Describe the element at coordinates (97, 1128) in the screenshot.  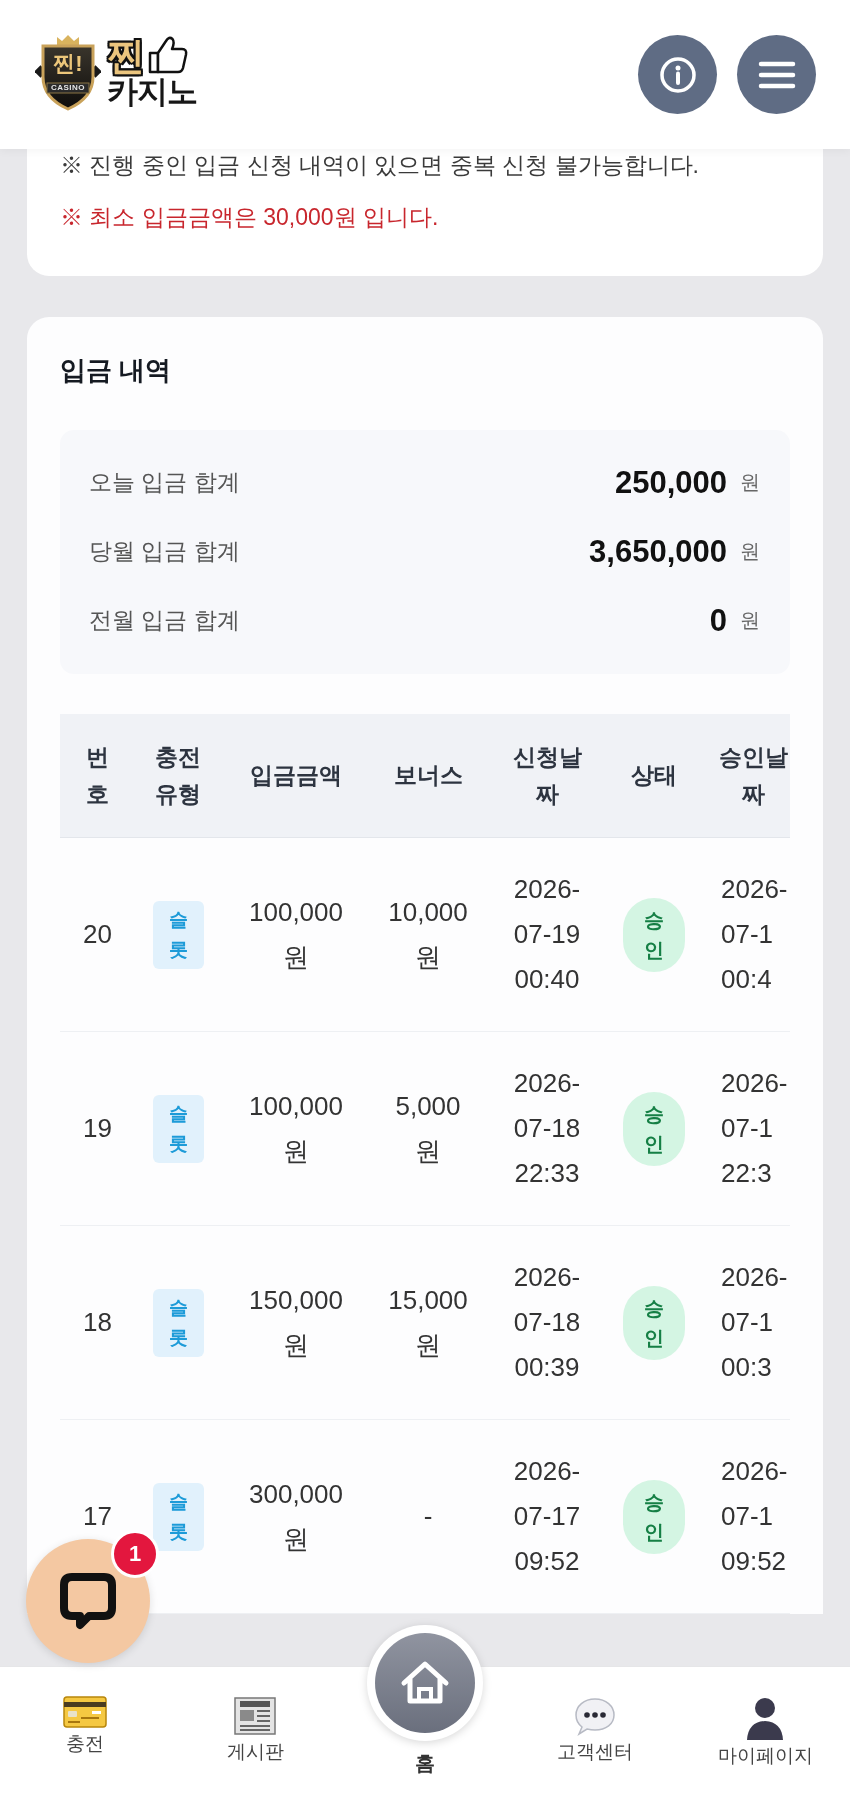
I see `table-cell-text: 19` at that location.